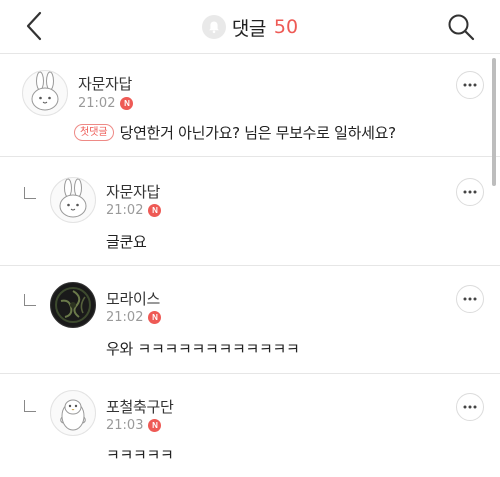  I want to click on header-bar: 댓글 50, so click(250, 27).